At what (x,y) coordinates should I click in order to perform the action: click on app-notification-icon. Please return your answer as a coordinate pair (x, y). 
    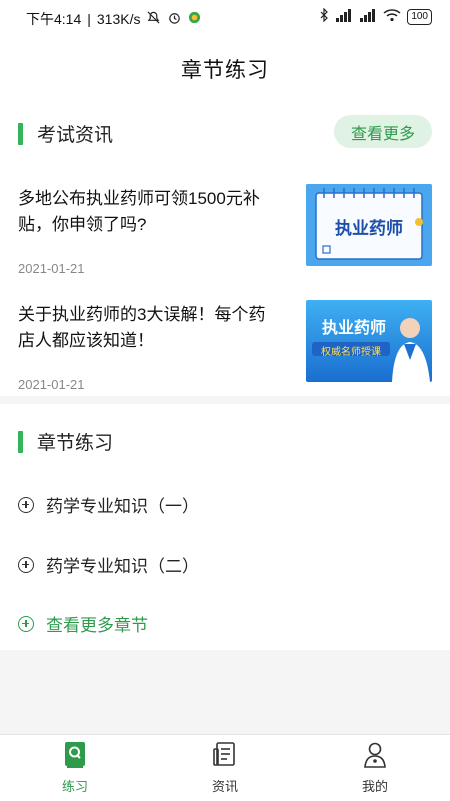
    Looking at the image, I should click on (194, 19).